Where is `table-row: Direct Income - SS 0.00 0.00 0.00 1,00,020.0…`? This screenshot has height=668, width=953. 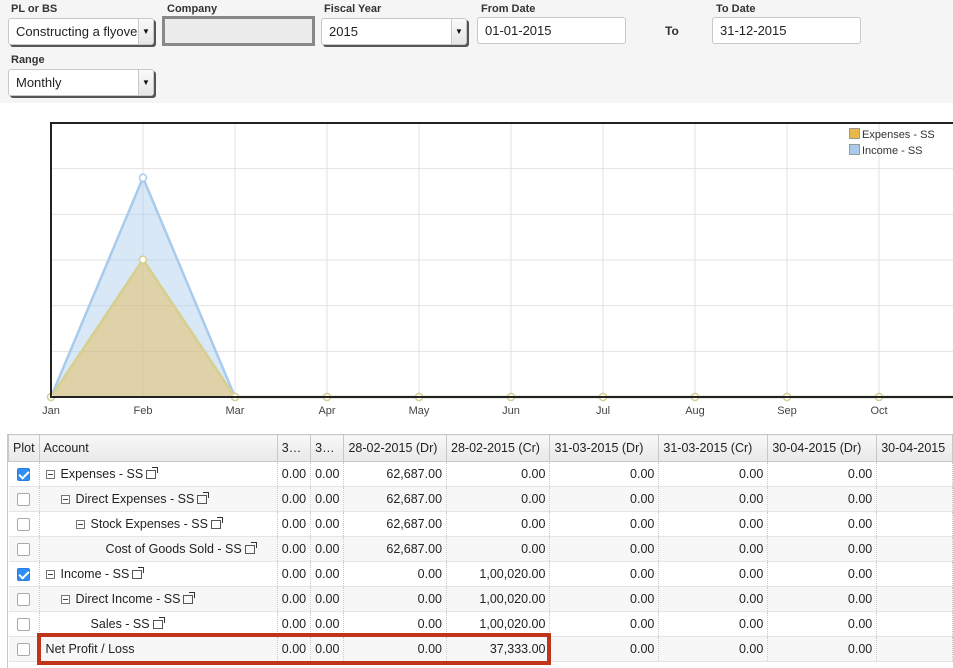 table-row: Direct Income - SS 0.00 0.00 0.00 1,00,020.0… is located at coordinates (480, 599).